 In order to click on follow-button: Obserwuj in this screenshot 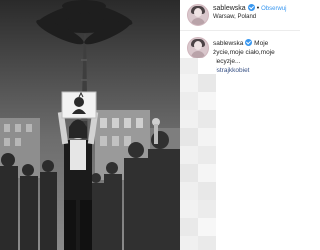, I will do `click(273, 9)`.